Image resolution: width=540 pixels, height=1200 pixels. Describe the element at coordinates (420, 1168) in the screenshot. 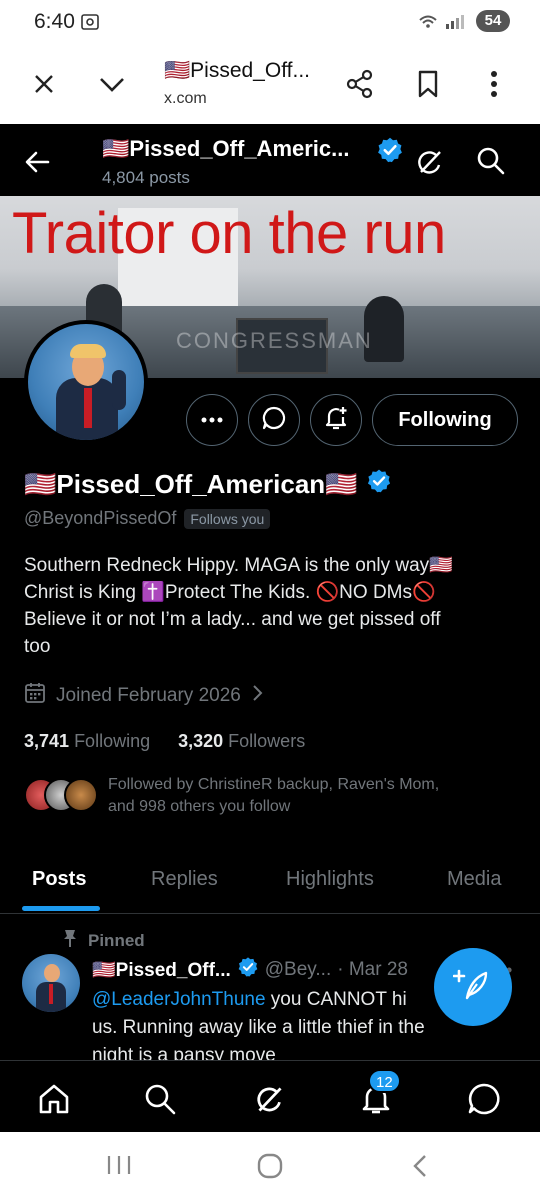

I see `back-icon` at that location.